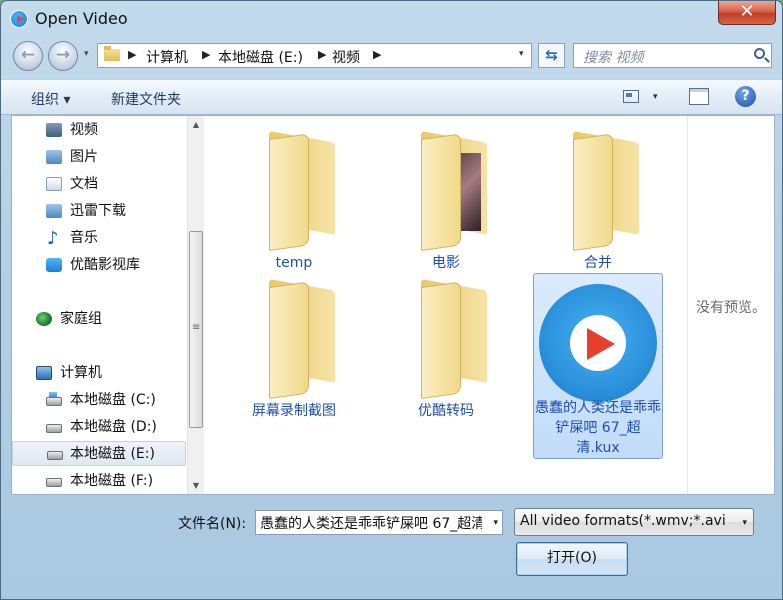 The image size is (783, 600). I want to click on sidebar-item-drive-d: 本地磁盘 (D:), so click(112, 427).